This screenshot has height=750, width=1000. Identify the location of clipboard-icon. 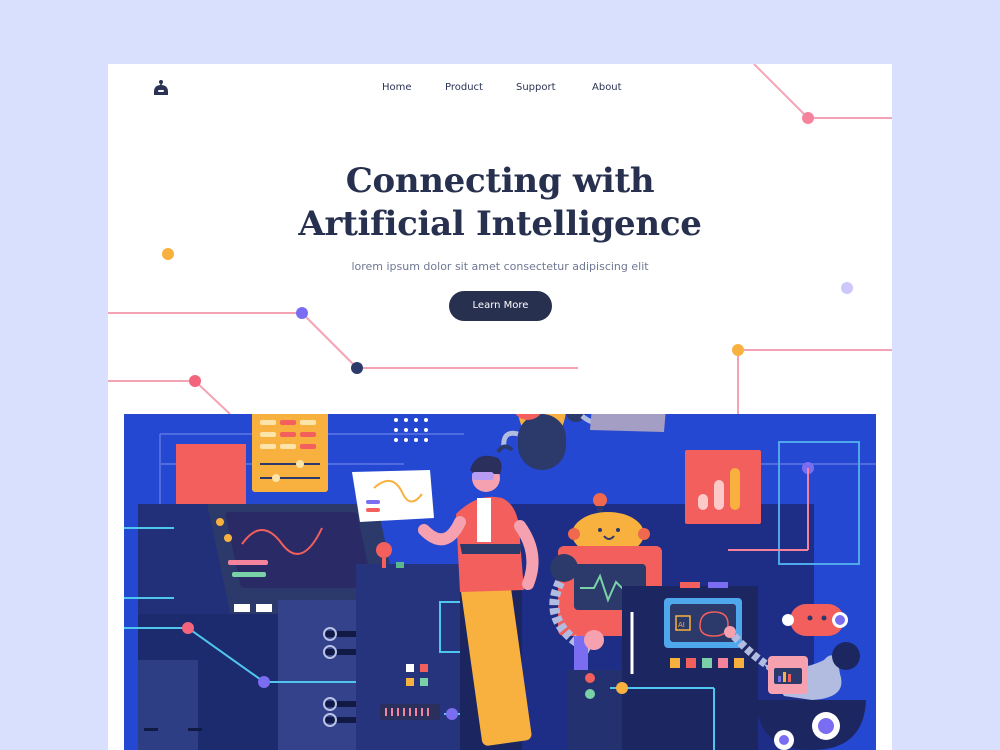
(628, 423).